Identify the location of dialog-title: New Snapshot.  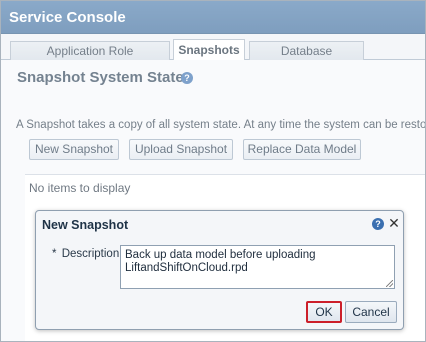
(85, 225).